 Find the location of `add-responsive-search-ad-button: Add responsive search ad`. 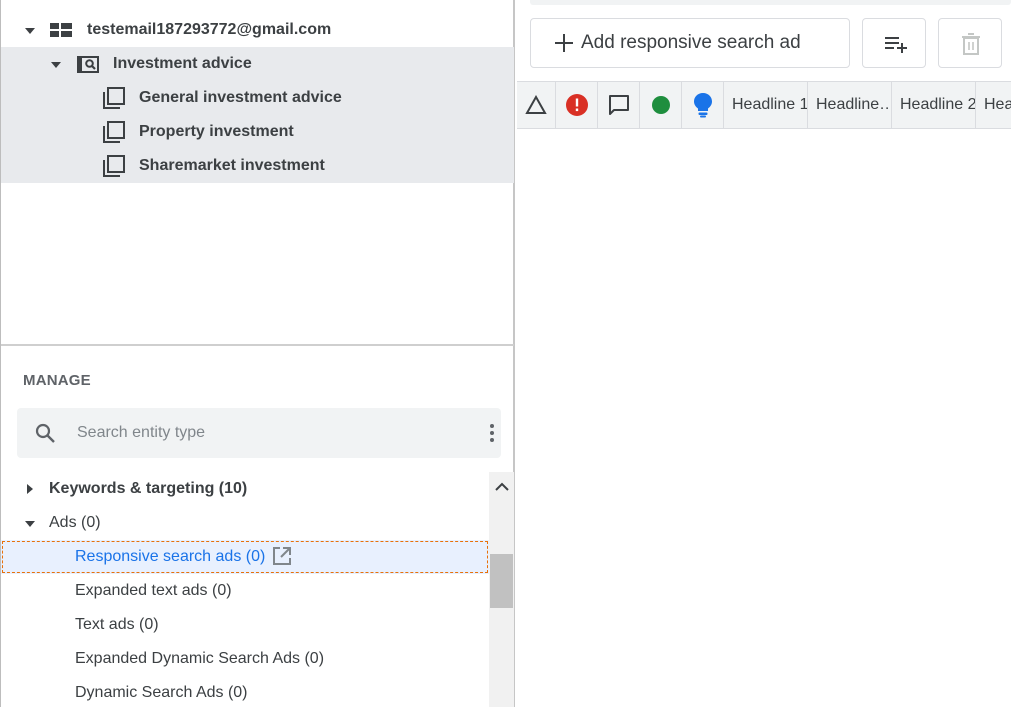

add-responsive-search-ad-button: Add responsive search ad is located at coordinates (690, 43).